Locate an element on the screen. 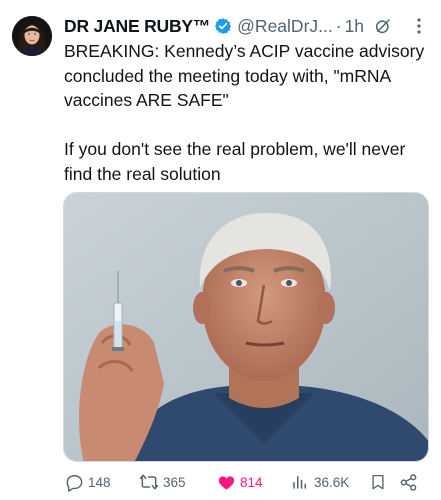  like-button: 814 is located at coordinates (239, 482).